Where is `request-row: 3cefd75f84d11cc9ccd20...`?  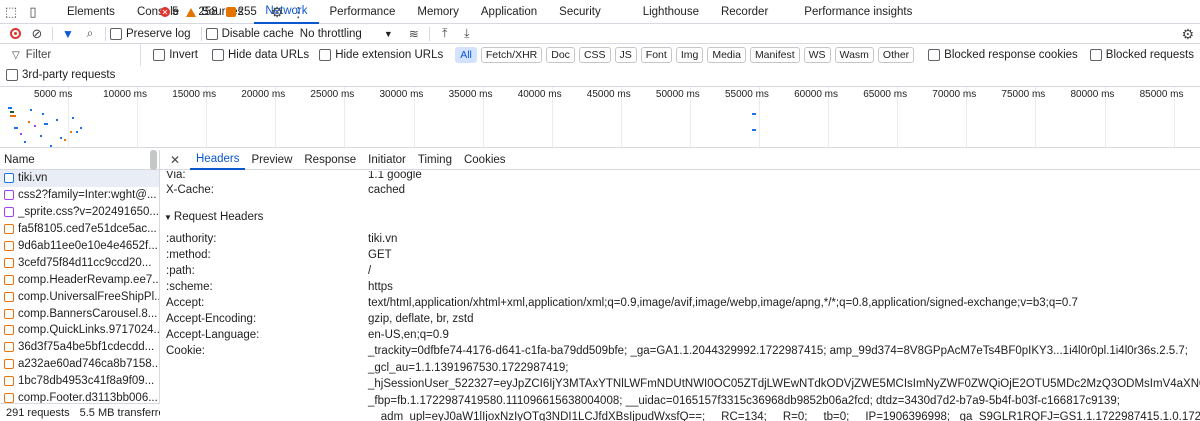 request-row: 3cefd75f84d11cc9ccd20... is located at coordinates (79, 262).